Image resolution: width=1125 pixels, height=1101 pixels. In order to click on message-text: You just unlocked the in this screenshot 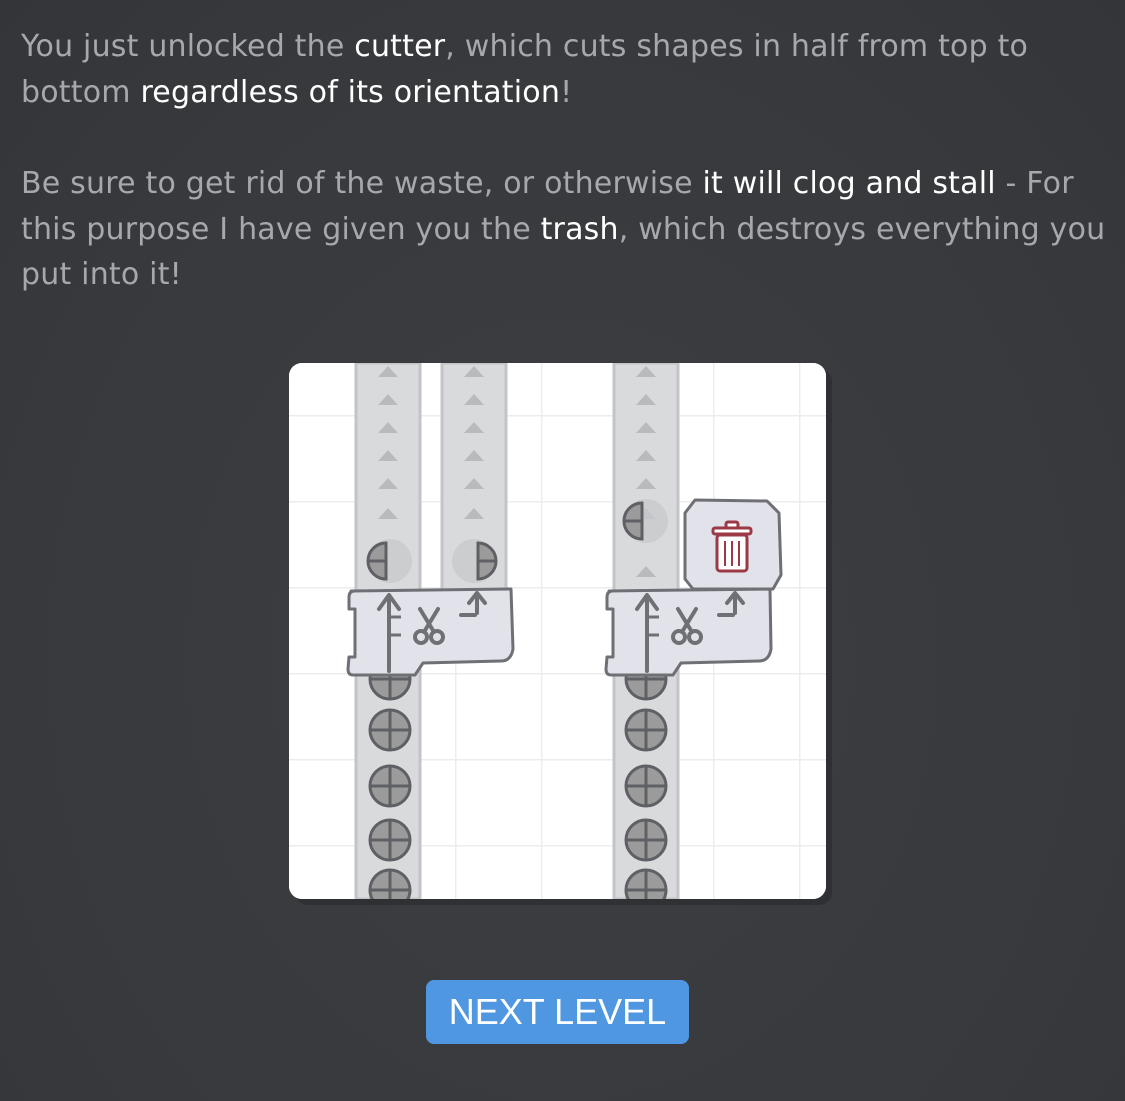, I will do `click(188, 46)`.